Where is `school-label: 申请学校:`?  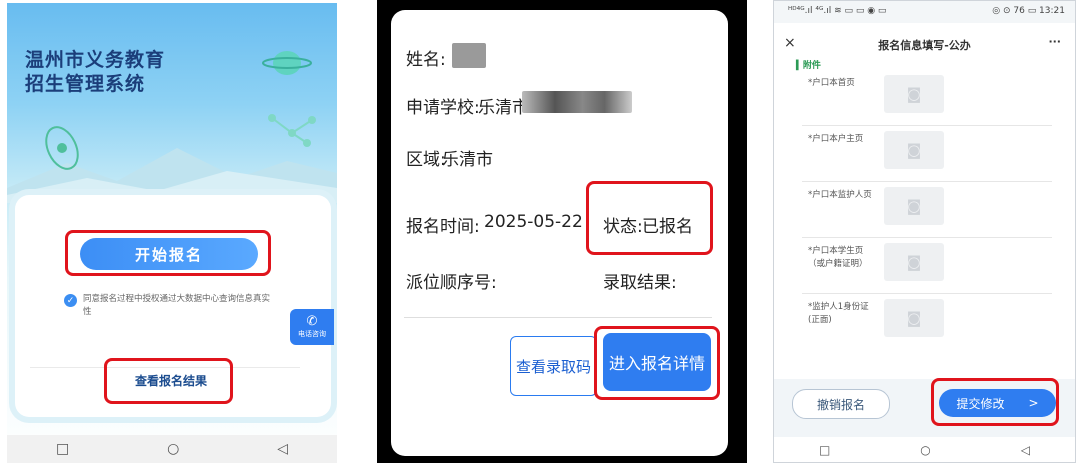
school-label: 申请学校: is located at coordinates (443, 108).